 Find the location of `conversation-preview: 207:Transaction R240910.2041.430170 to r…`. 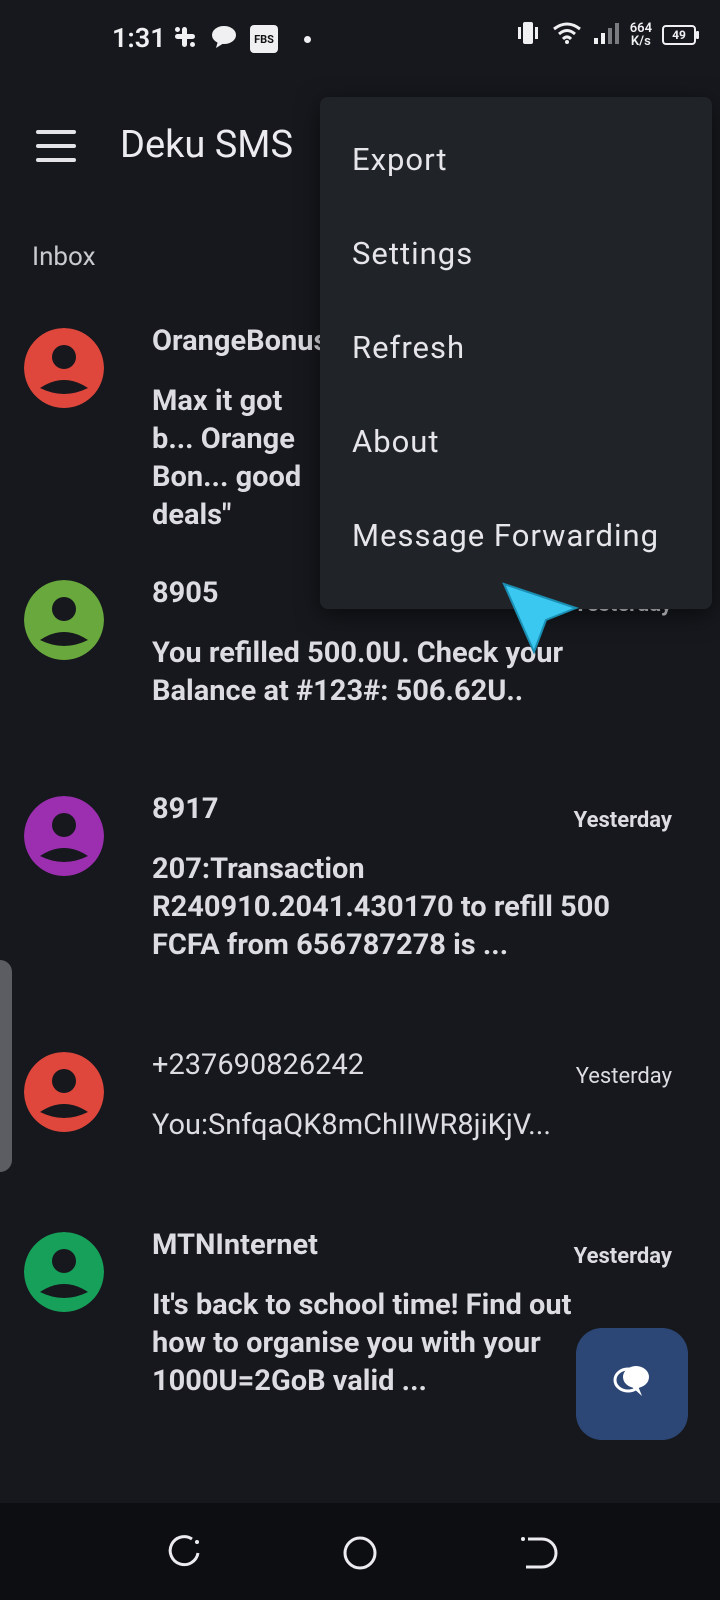

conversation-preview: 207:Transaction R240910.2041.430170 to r… is located at coordinates (381, 907).